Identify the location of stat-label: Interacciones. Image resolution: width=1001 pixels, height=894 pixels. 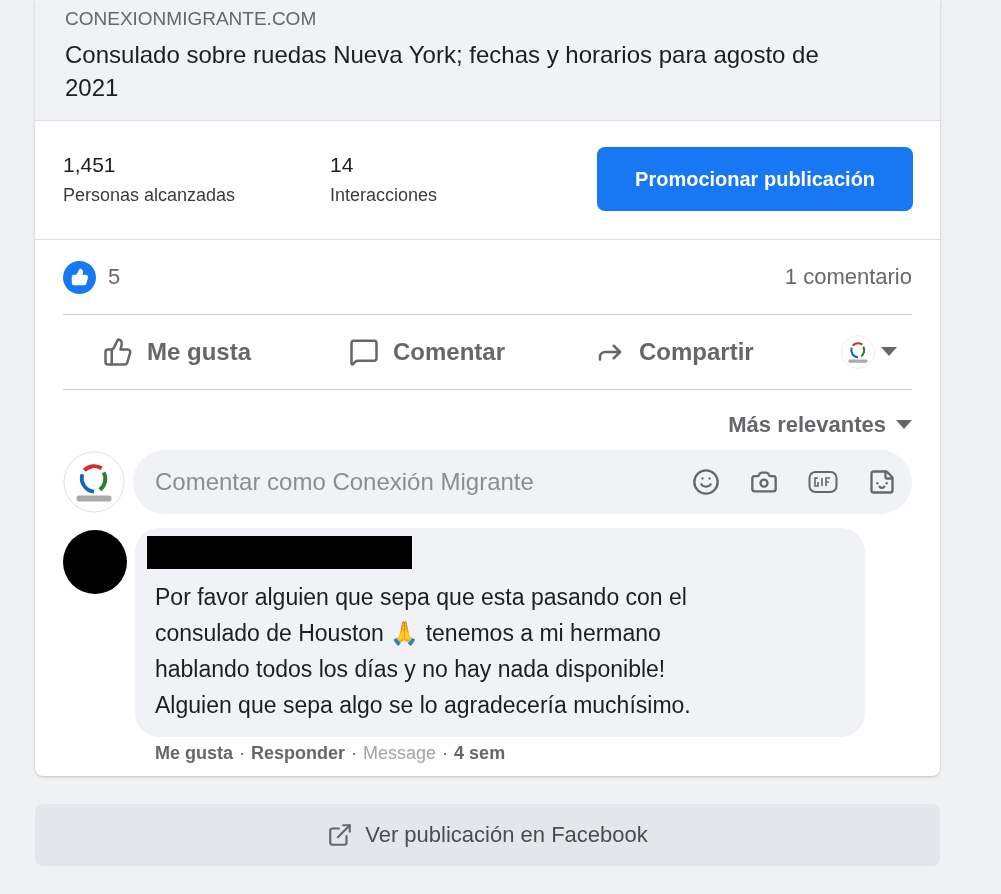
(384, 195).